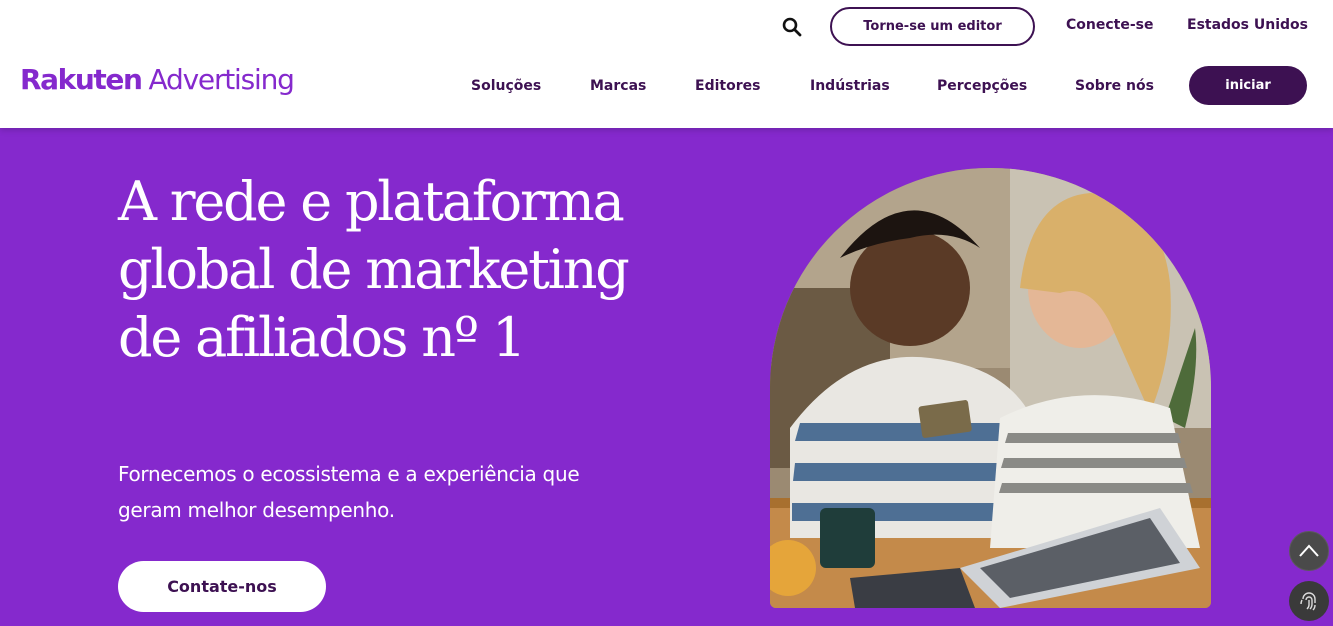 This screenshot has height=626, width=1333. Describe the element at coordinates (727, 86) in the screenshot. I see `nav-item-publishers: Editores` at that location.